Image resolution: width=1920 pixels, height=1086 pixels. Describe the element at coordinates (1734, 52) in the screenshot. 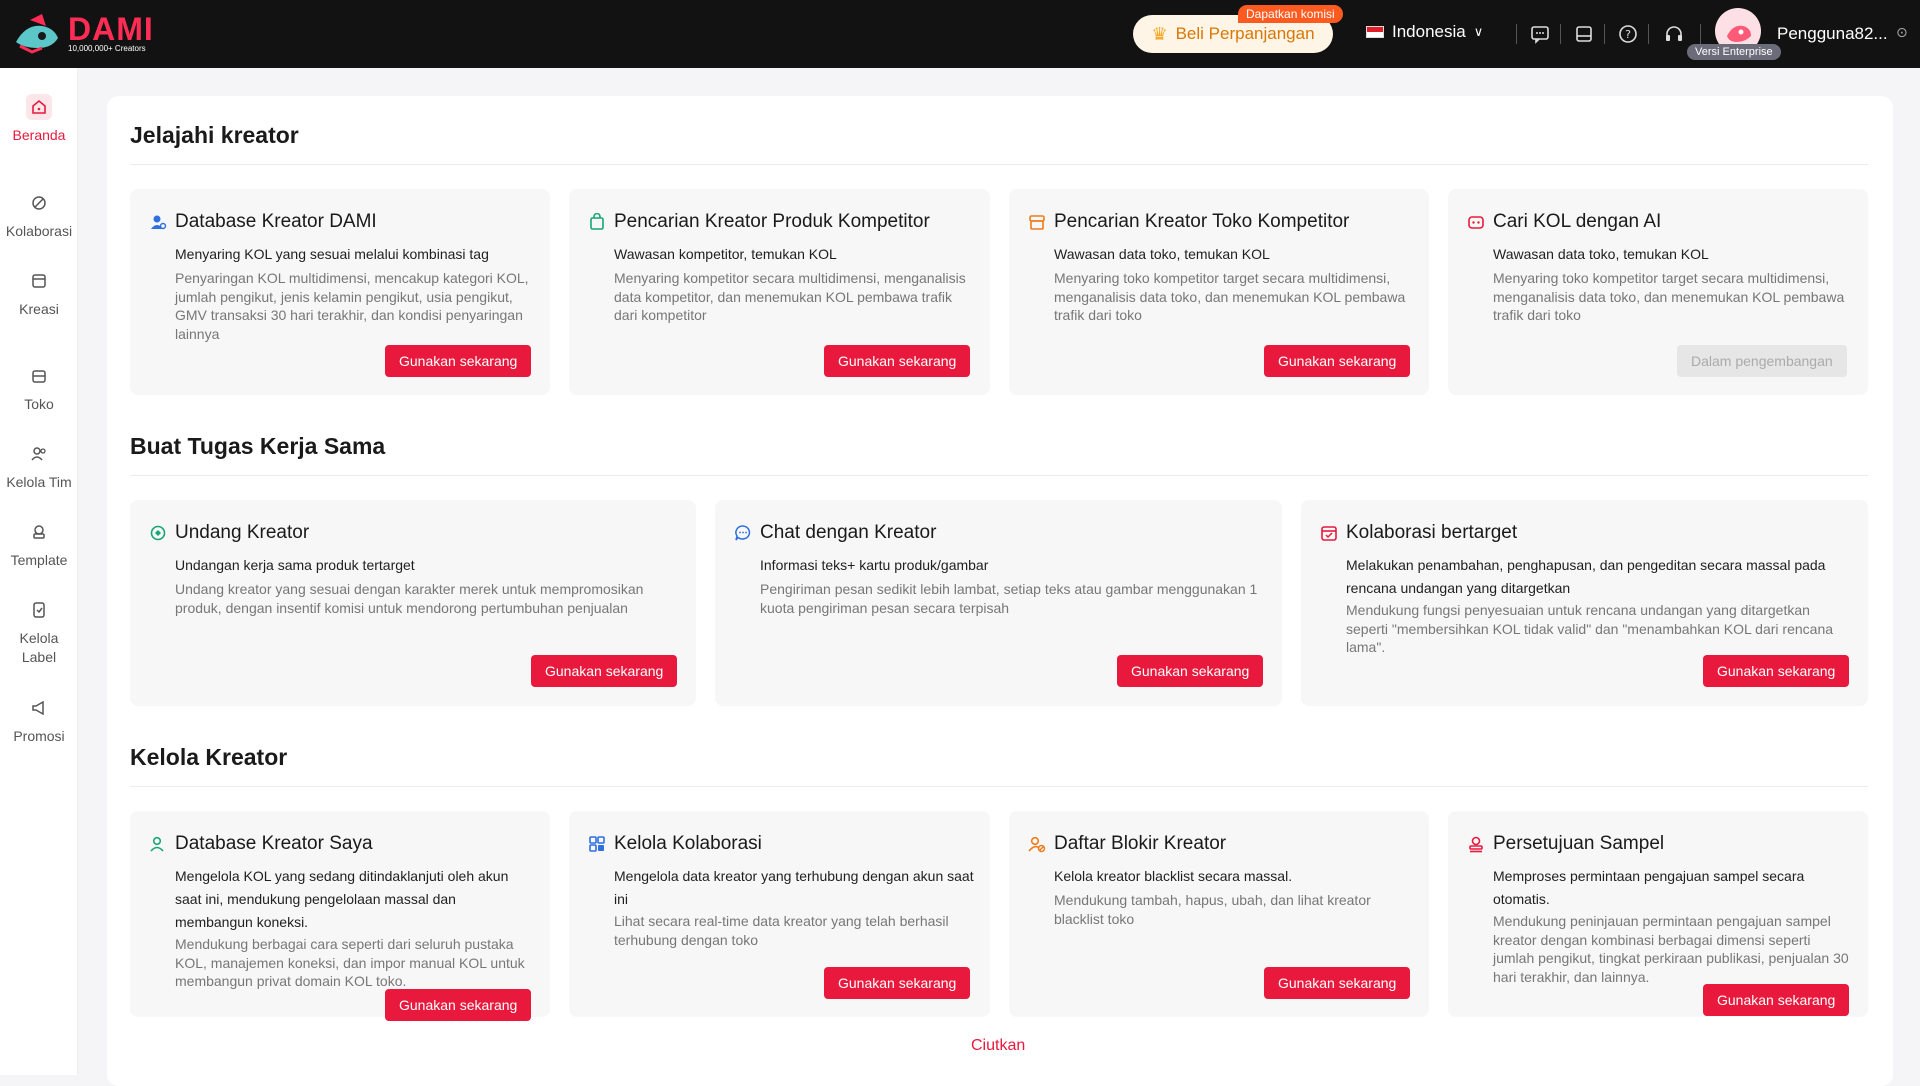

I see `plan-badge: Versi Enterprise` at that location.